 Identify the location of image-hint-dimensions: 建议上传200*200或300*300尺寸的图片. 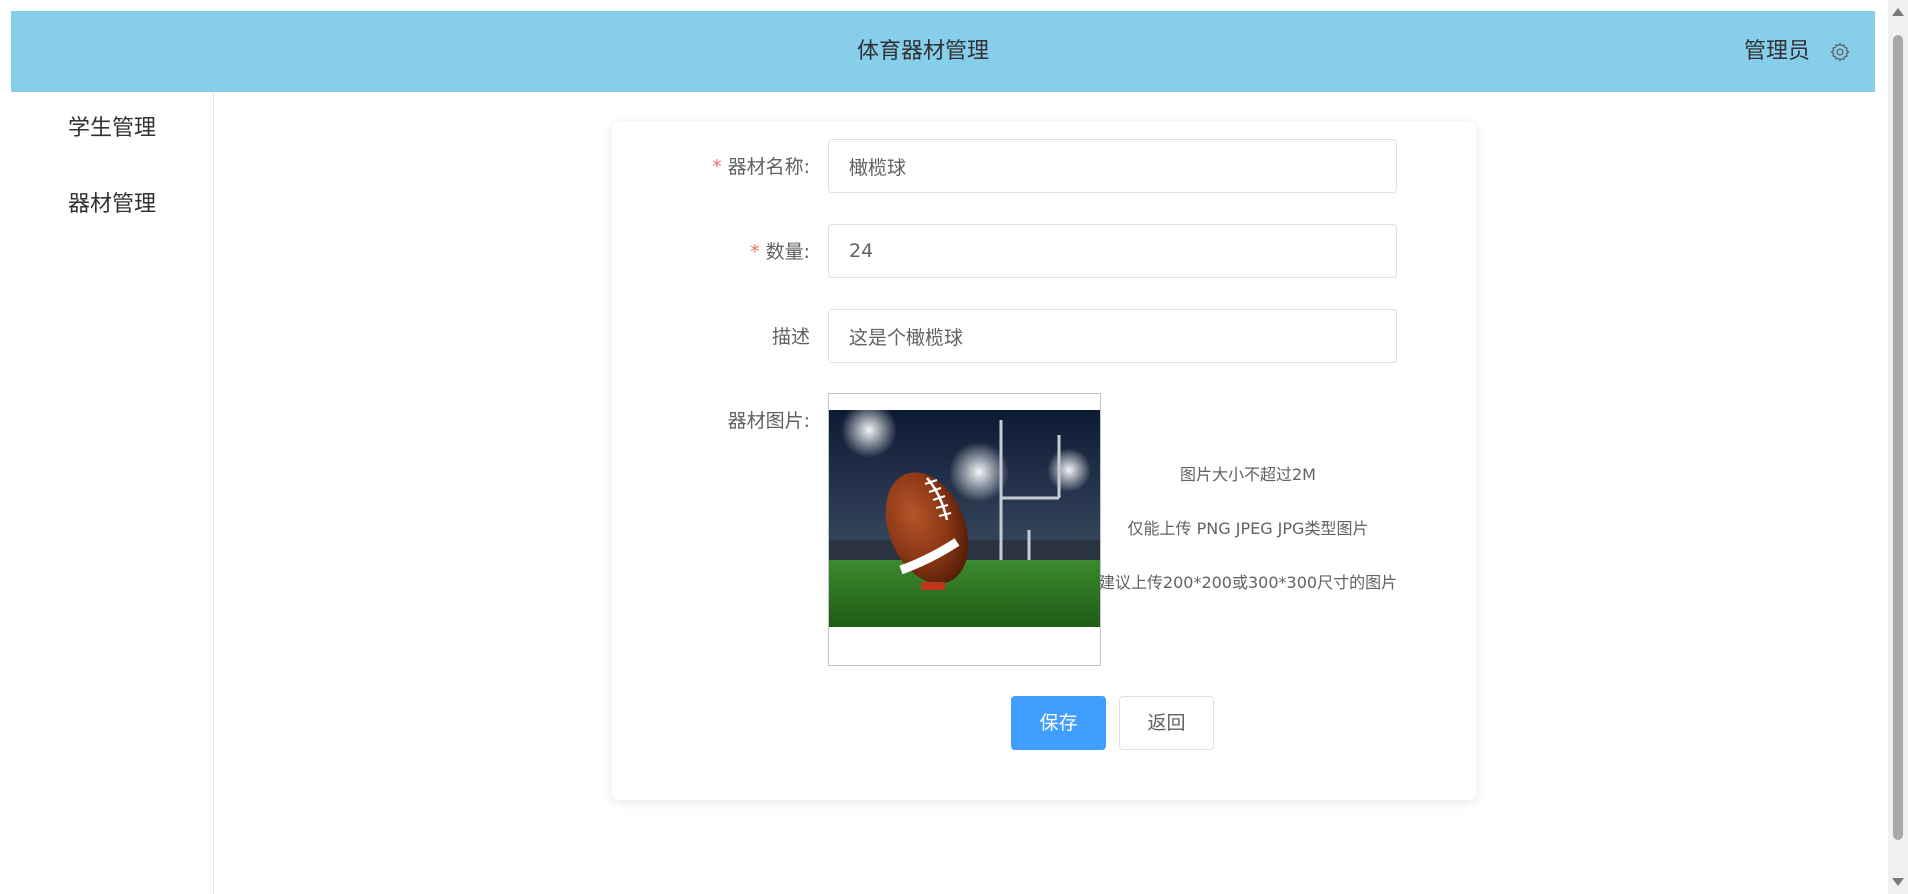
(1248, 582).